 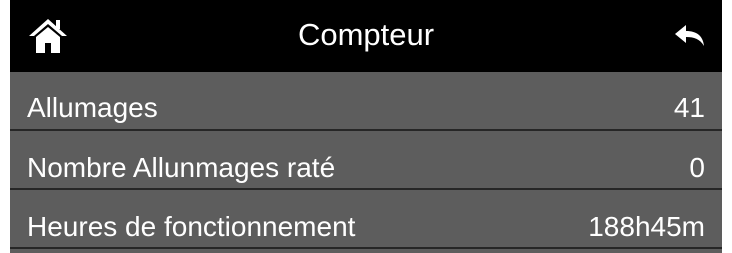 I want to click on page-title: Compteur, so click(x=366, y=34).